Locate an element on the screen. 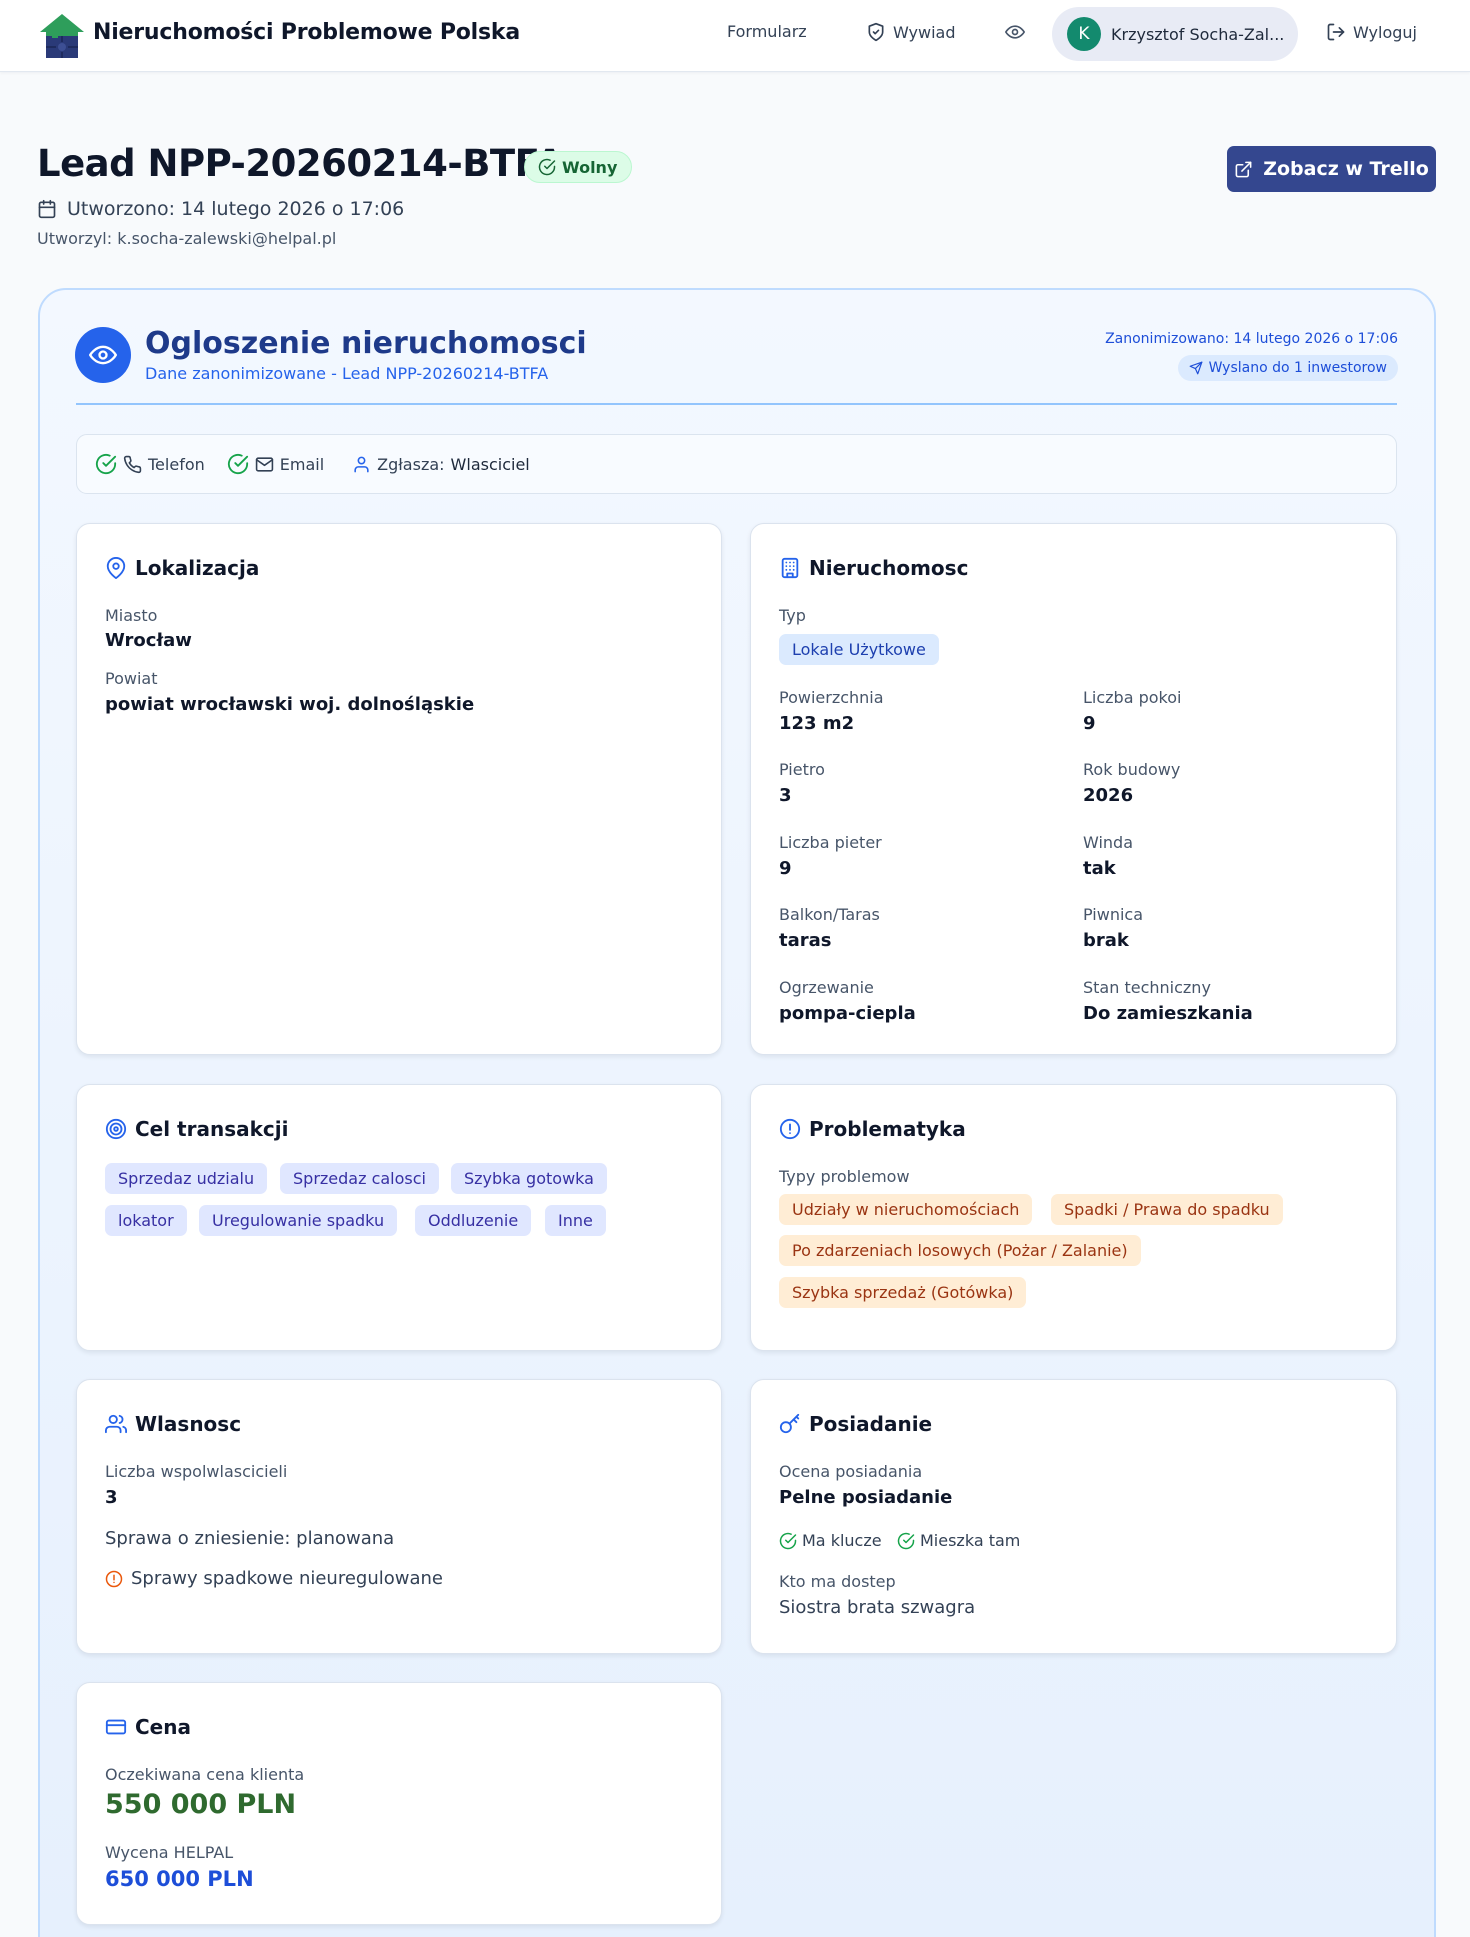  created-text: Utworzono: 14 lutego 2026 o 17:06 is located at coordinates (236, 209).